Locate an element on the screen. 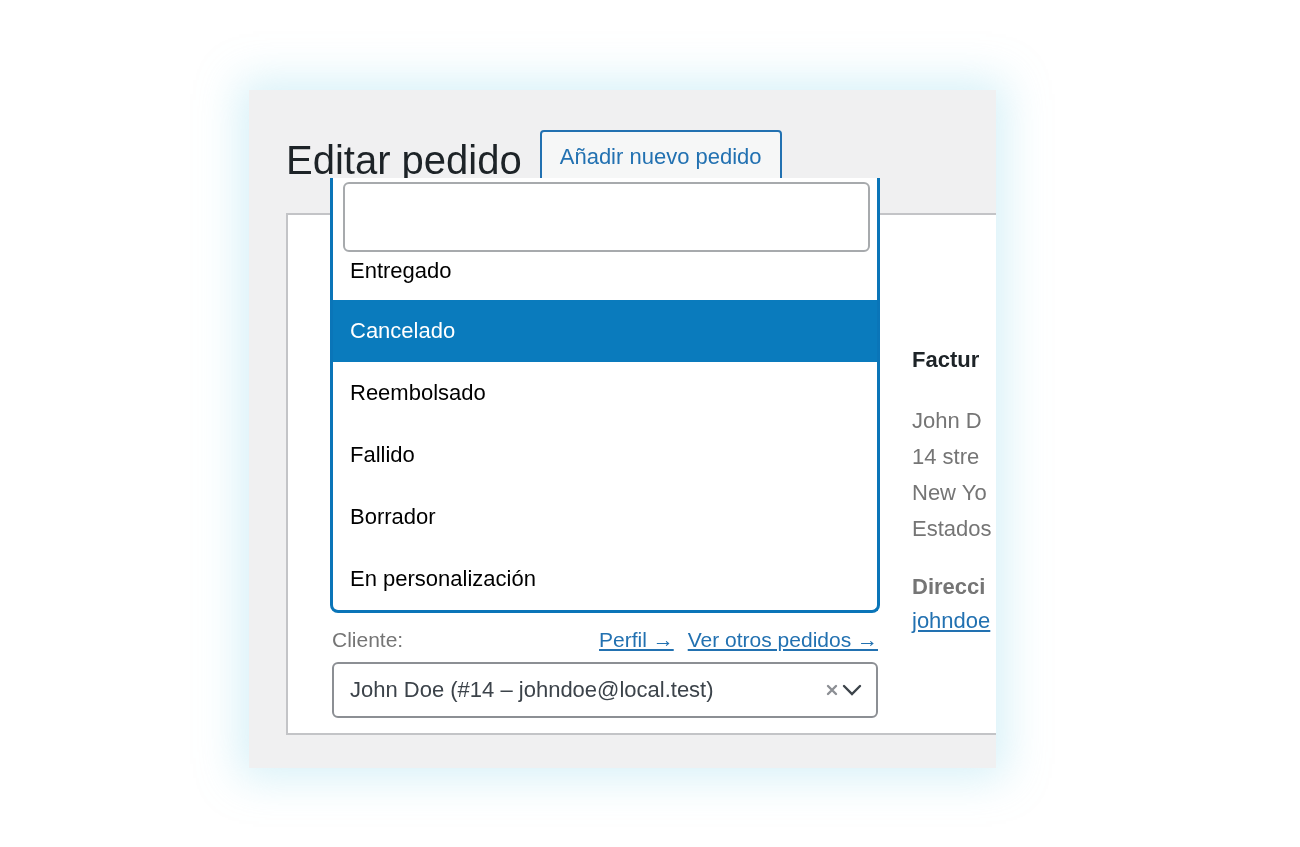 The image size is (1300, 847). customer-label: Cliente: is located at coordinates (368, 640).